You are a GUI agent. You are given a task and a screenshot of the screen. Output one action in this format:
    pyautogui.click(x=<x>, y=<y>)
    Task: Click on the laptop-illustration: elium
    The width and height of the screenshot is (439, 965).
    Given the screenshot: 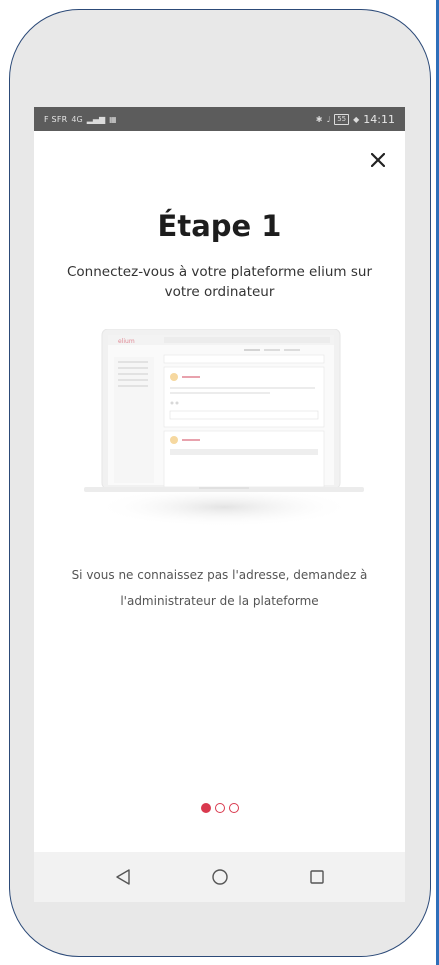 What is the action you would take?
    pyautogui.click(x=224, y=428)
    